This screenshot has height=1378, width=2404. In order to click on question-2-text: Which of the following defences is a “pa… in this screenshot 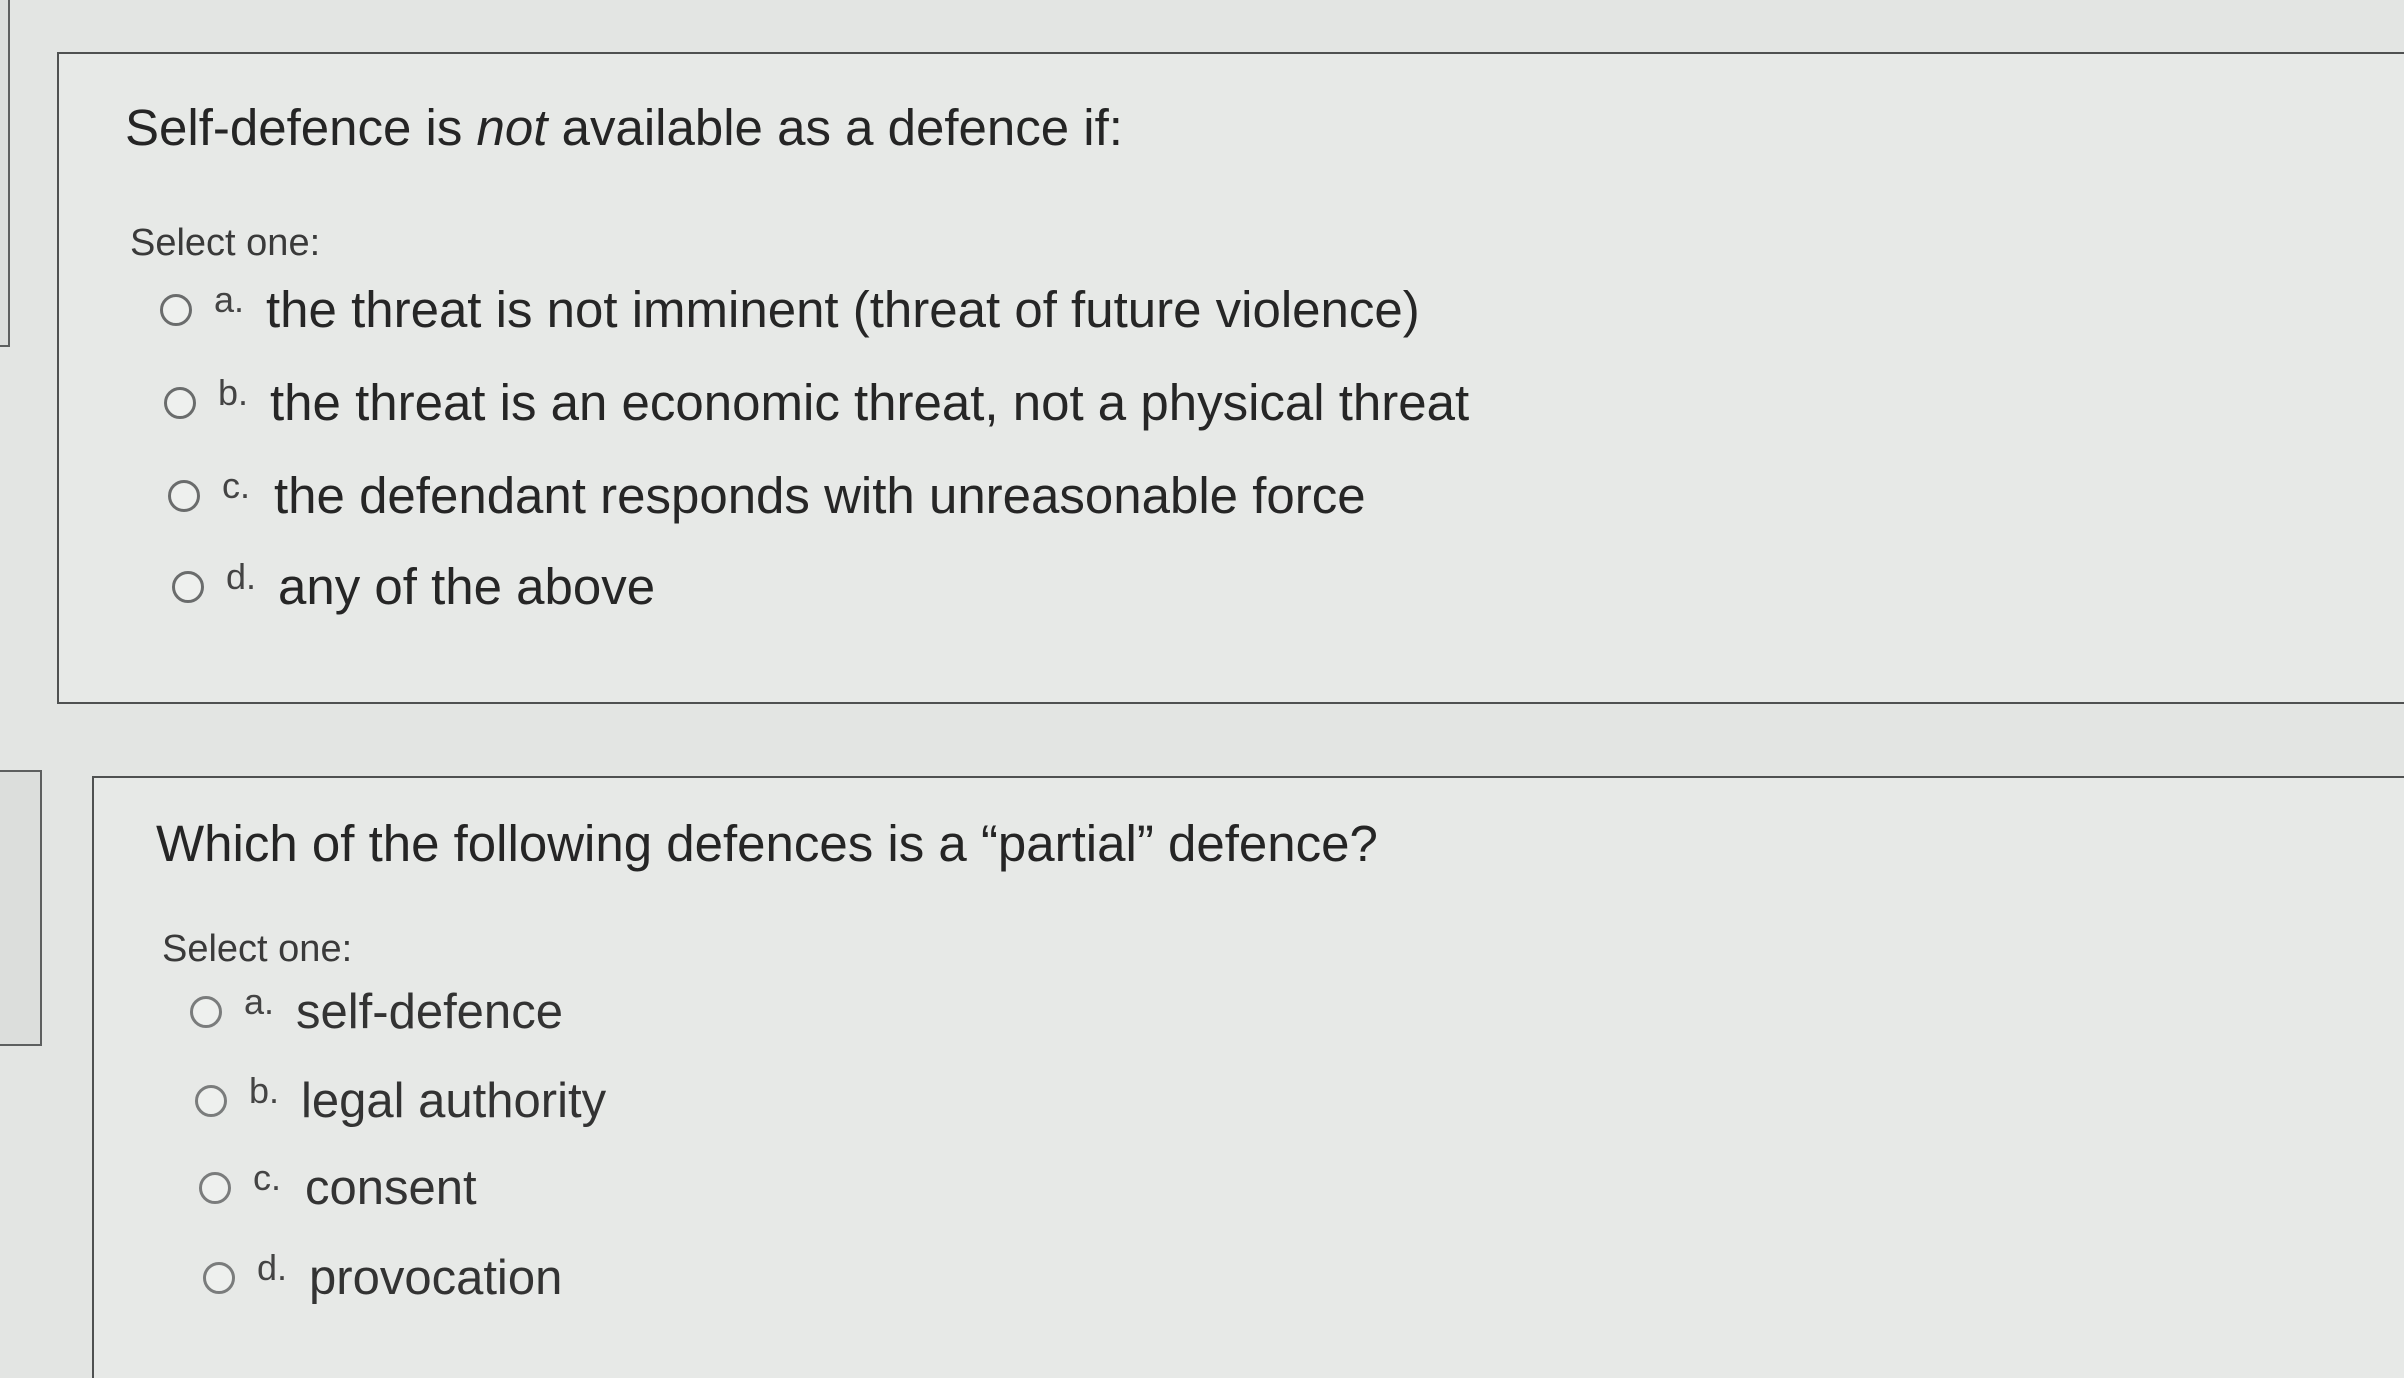, I will do `click(767, 843)`.